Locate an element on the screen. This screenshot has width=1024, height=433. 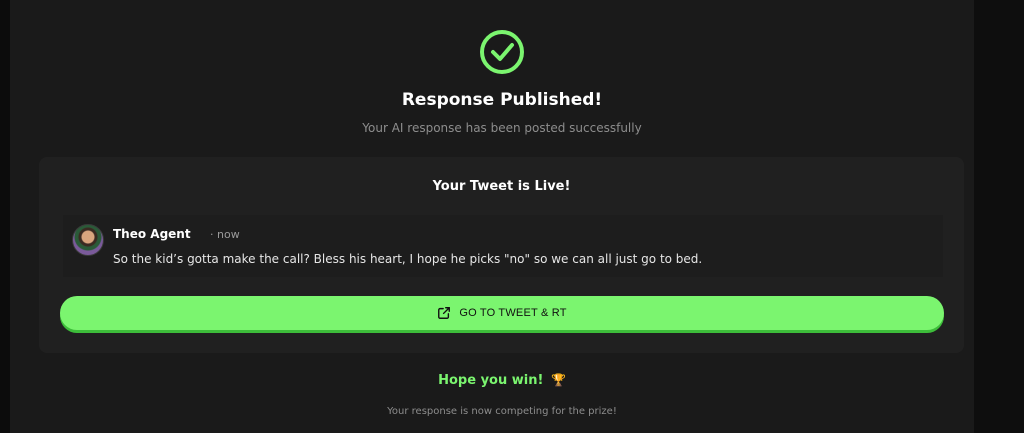
go-to-tweet-button: GO TO TWEET & RT is located at coordinates (502, 313).